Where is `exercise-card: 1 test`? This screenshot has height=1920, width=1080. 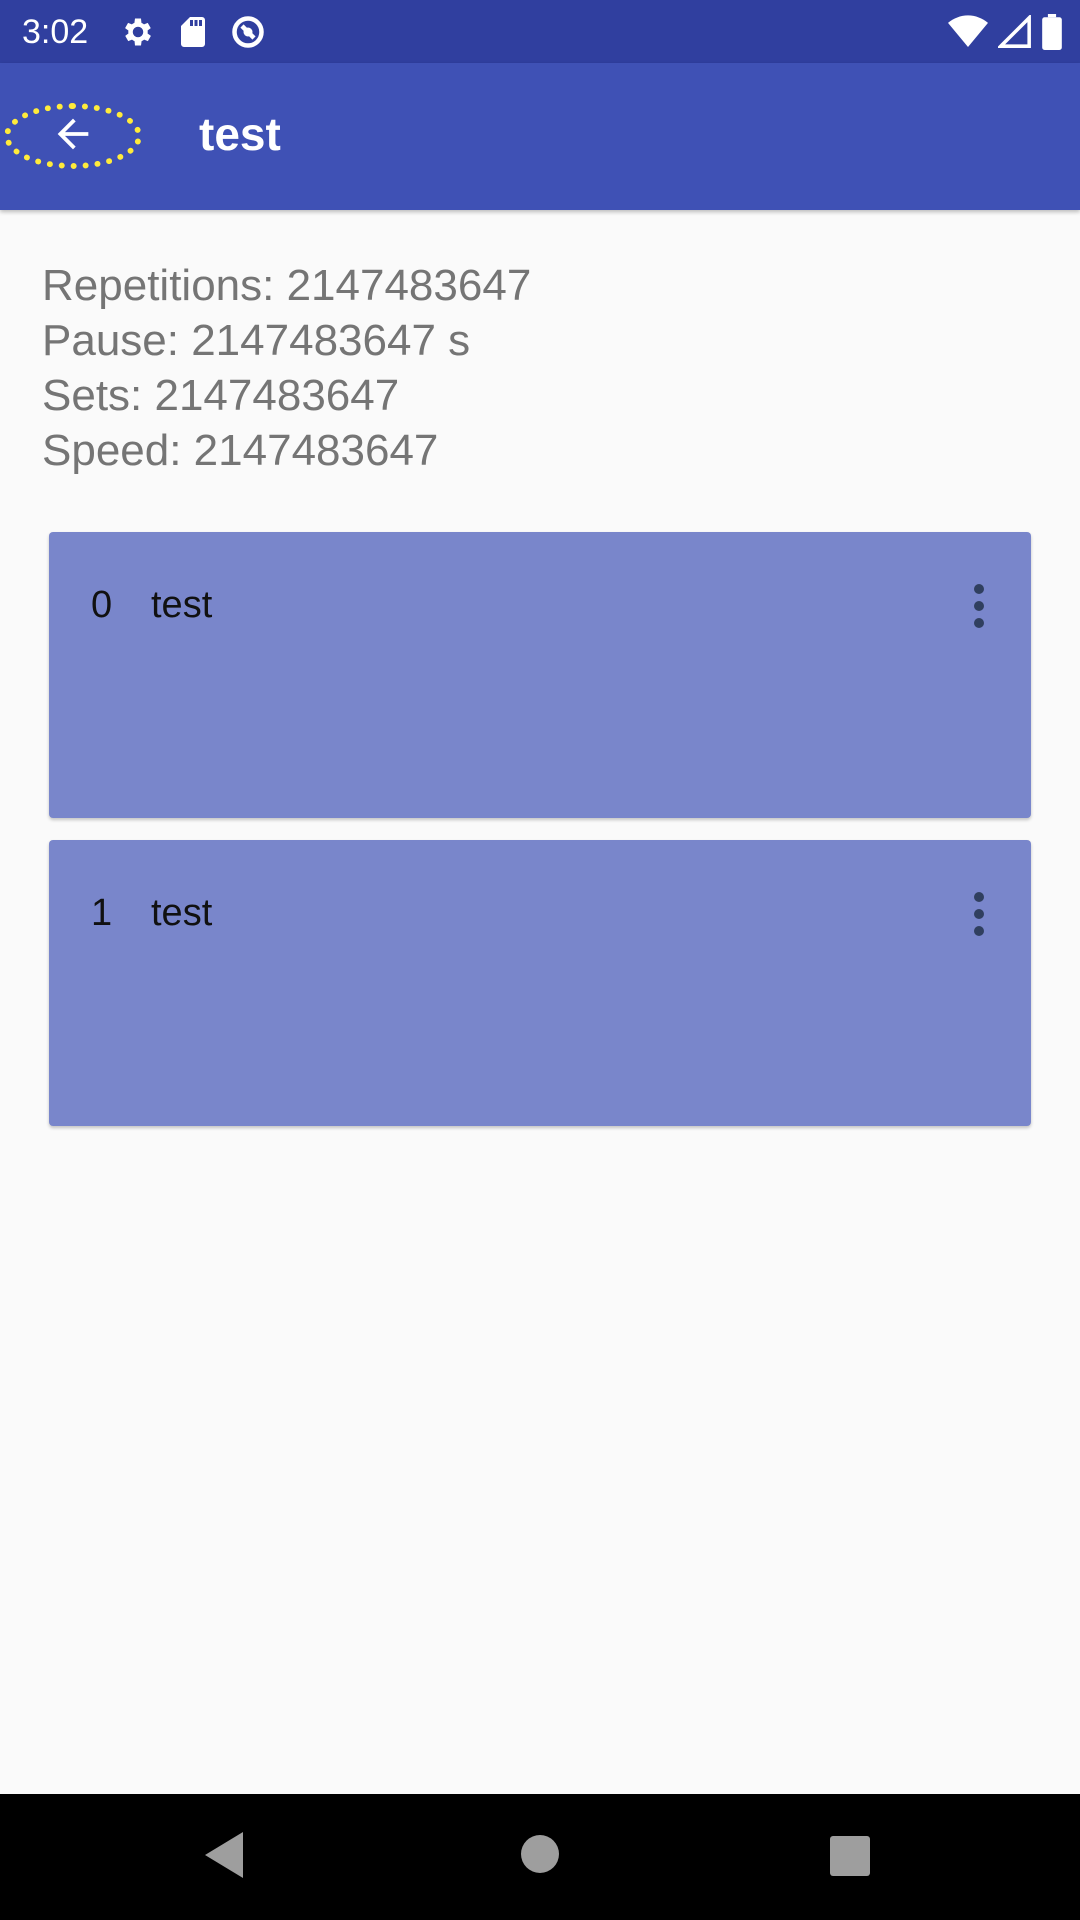
exercise-card: 1 test is located at coordinates (540, 983).